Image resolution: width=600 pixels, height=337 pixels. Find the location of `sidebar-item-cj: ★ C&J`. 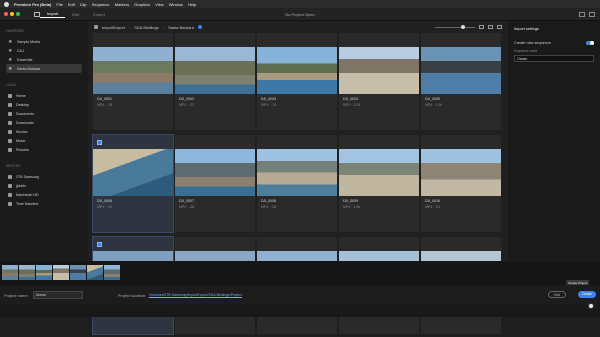

sidebar-item-cj: ★ C&J is located at coordinates (44, 50).